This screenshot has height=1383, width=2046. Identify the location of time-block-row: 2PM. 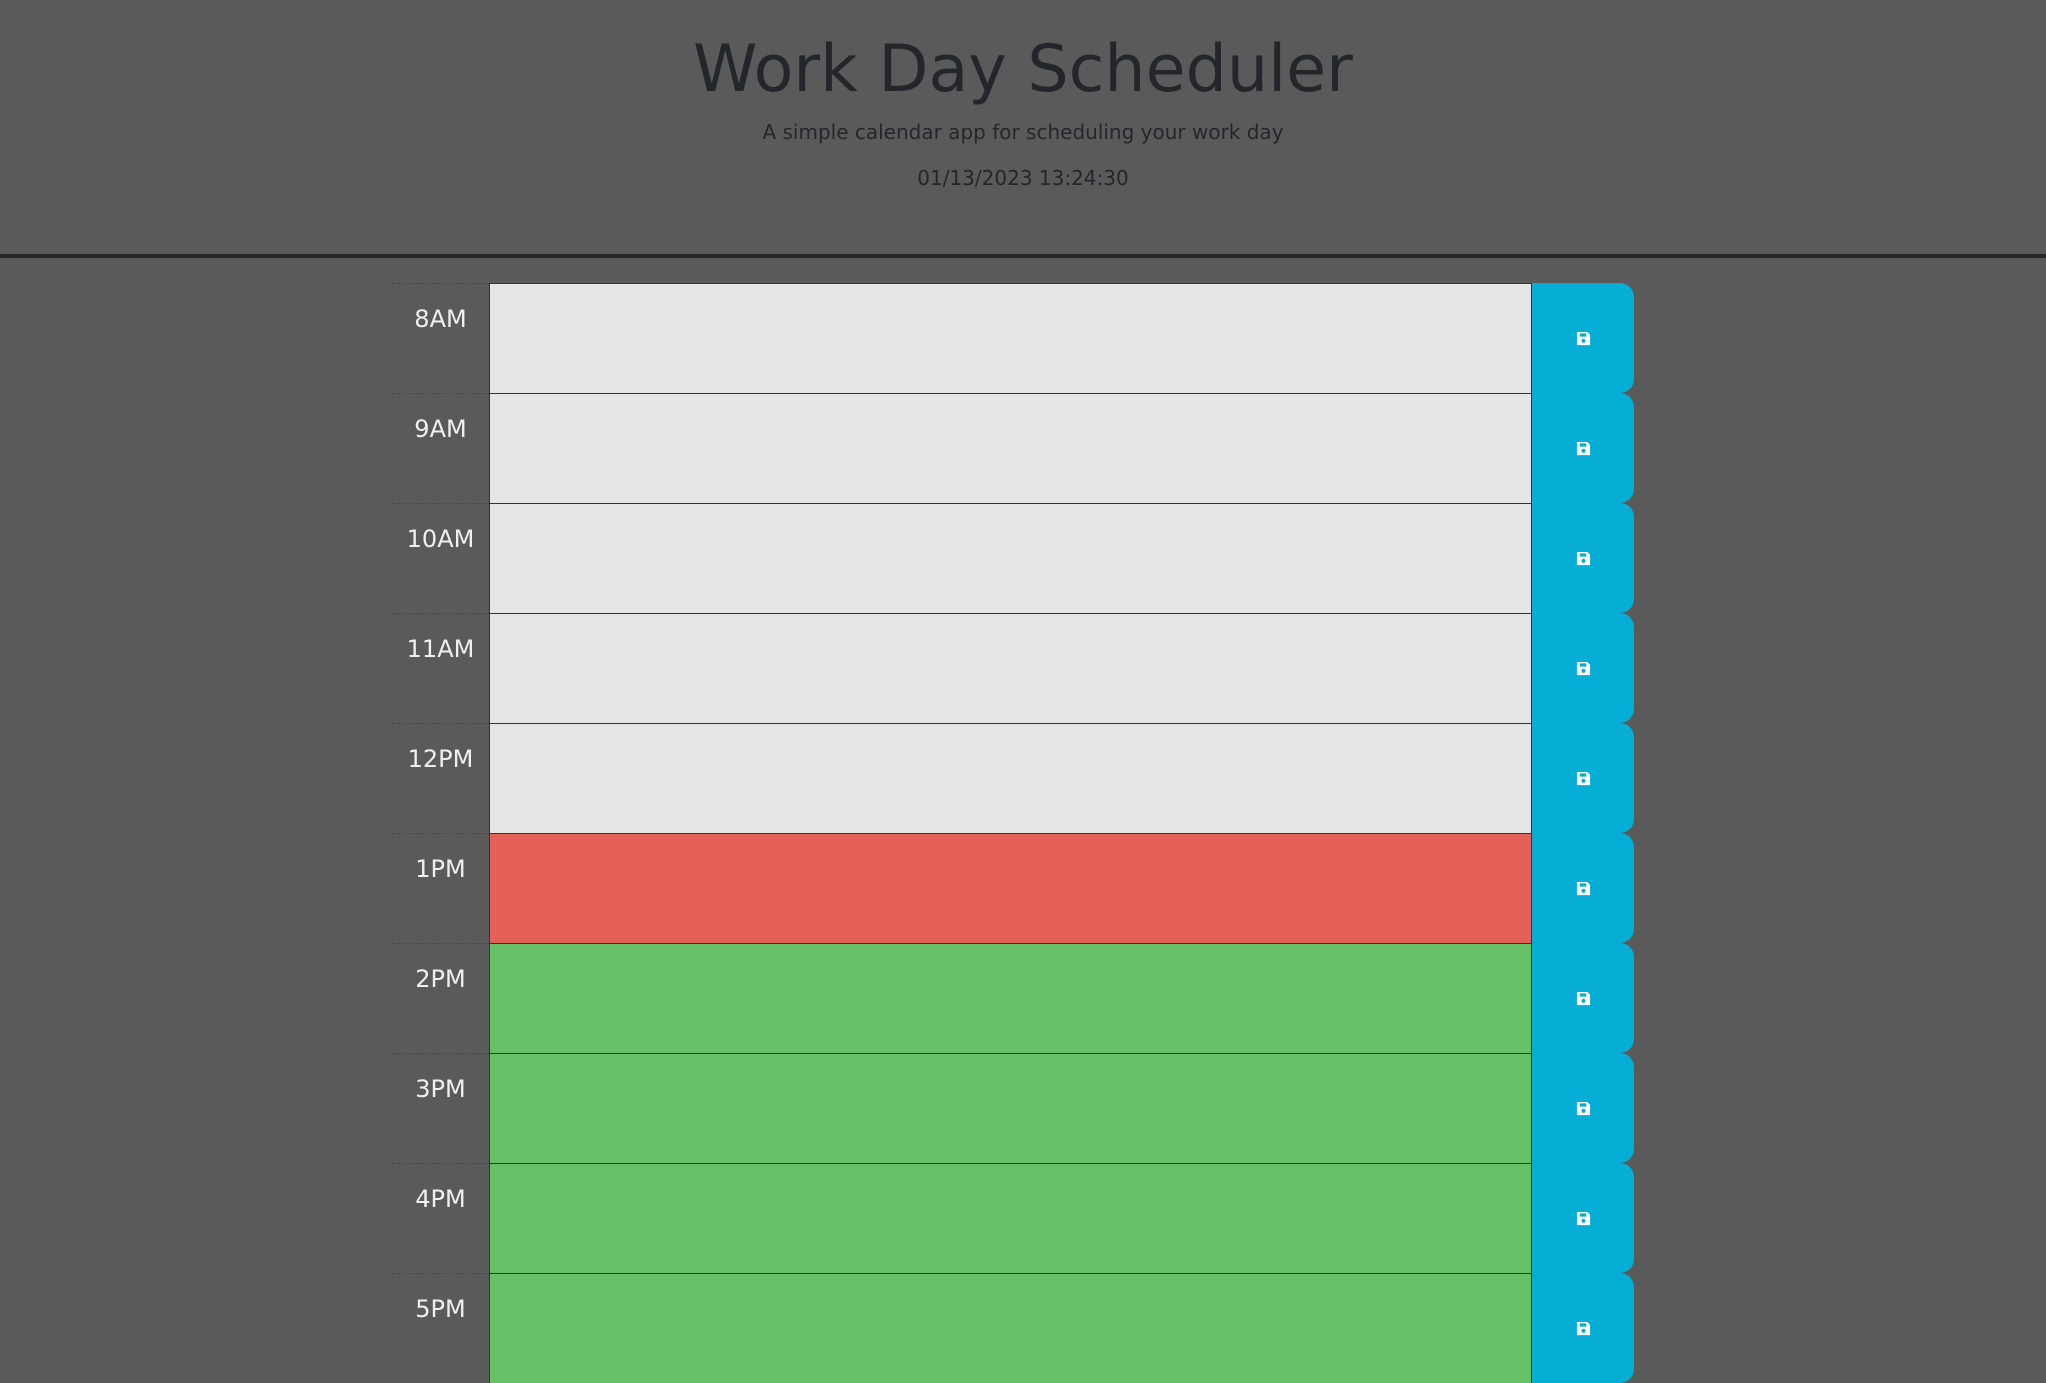
(1013, 998).